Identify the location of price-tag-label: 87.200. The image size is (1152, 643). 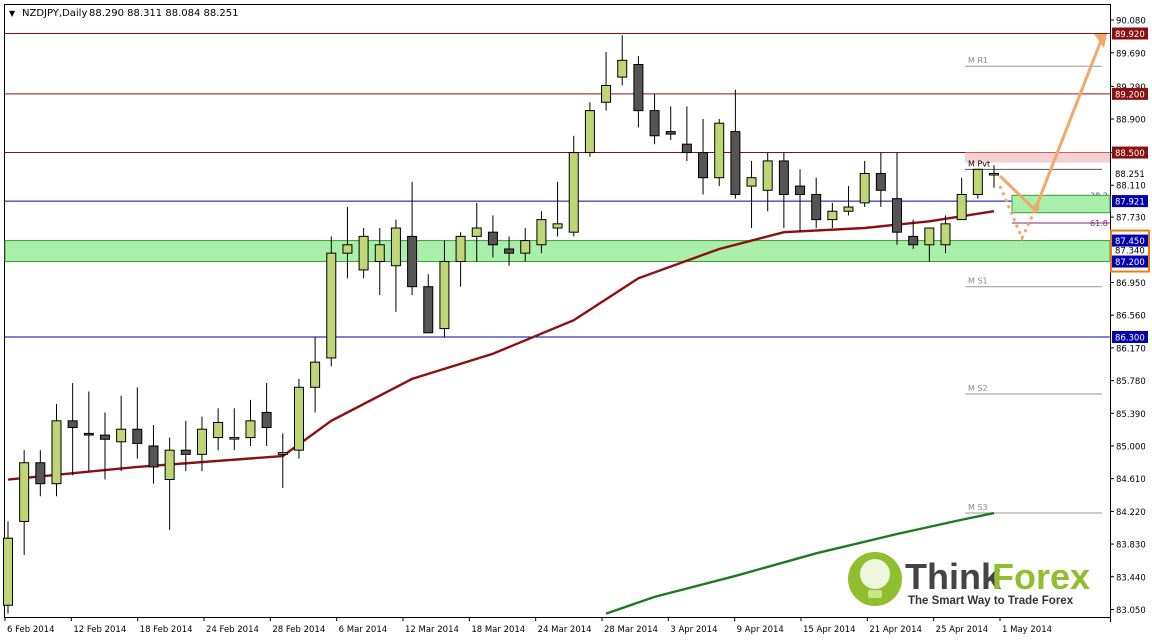
(1130, 263).